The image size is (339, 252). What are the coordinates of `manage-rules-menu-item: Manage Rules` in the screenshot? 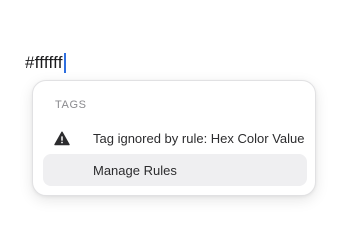 It's located at (175, 170).